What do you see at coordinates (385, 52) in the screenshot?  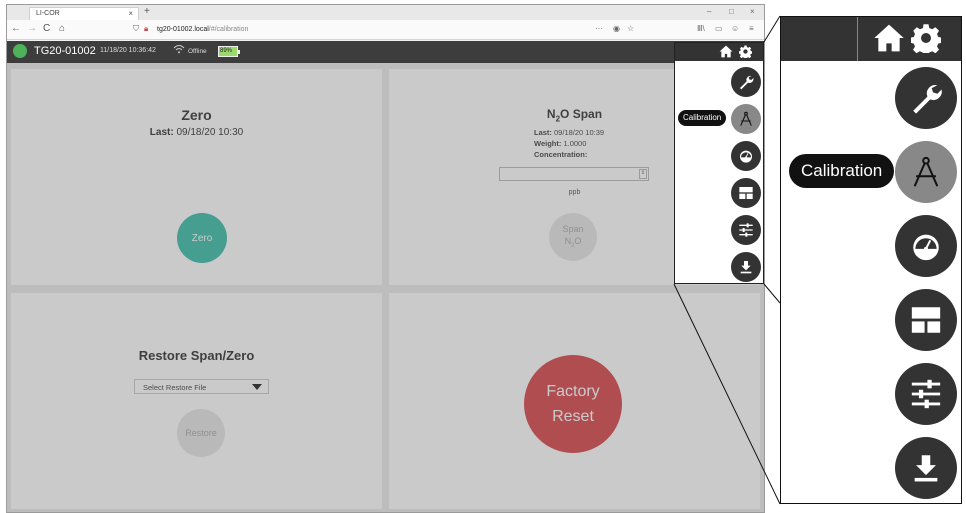 I see `app-header: TG20-01002 11/18/20 10:36:42 Offline 89%` at bounding box center [385, 52].